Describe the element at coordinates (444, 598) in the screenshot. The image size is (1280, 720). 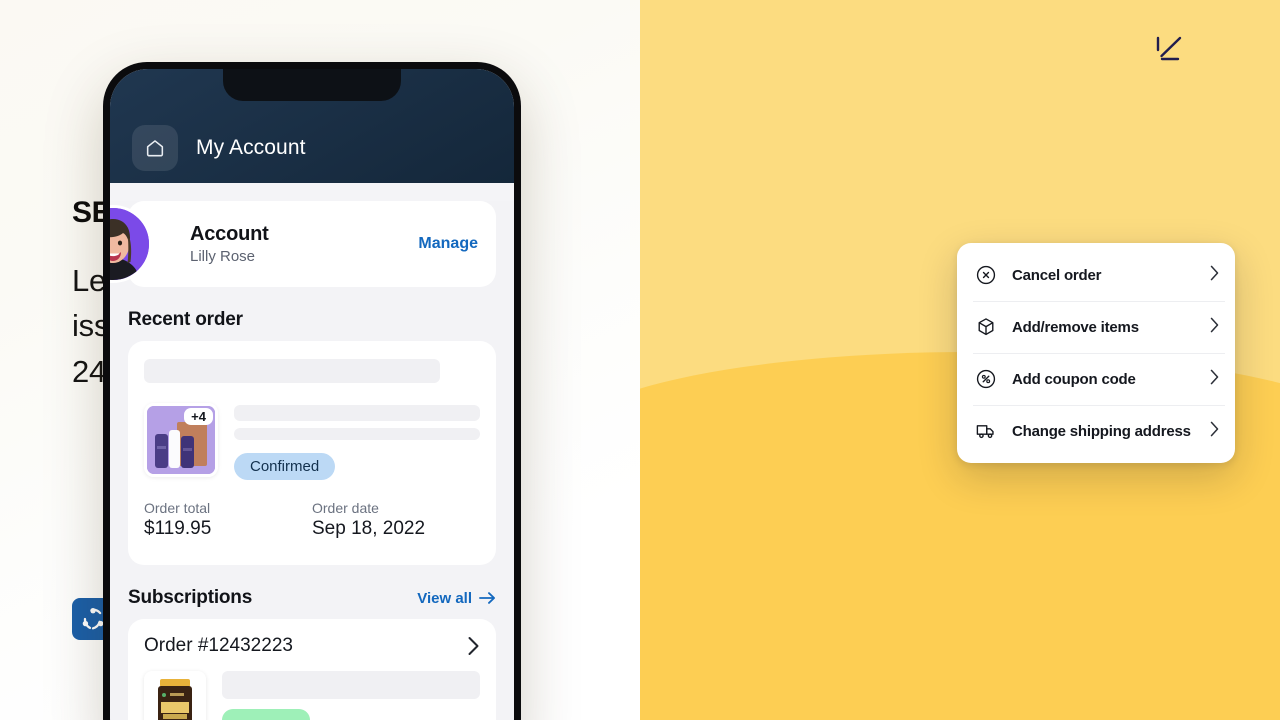
I see `view-all-label: View all` at that location.